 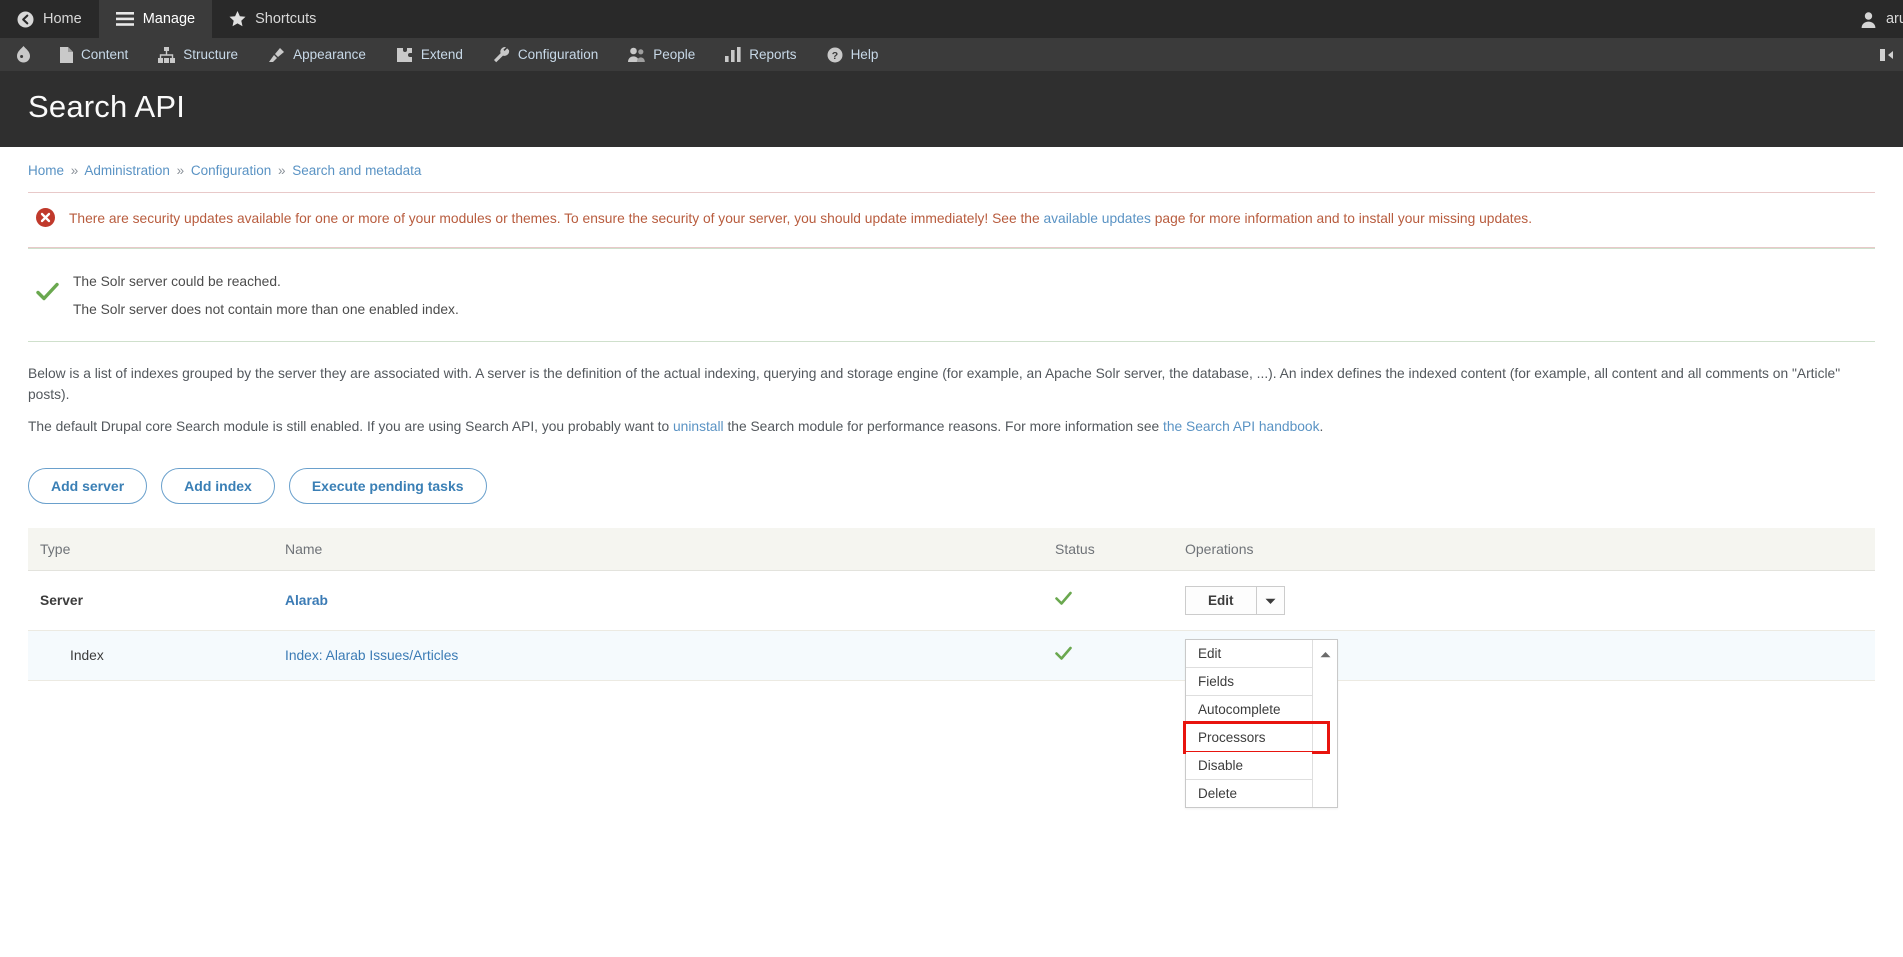 I want to click on hamburger-menu-icon, so click(x=124, y=19).